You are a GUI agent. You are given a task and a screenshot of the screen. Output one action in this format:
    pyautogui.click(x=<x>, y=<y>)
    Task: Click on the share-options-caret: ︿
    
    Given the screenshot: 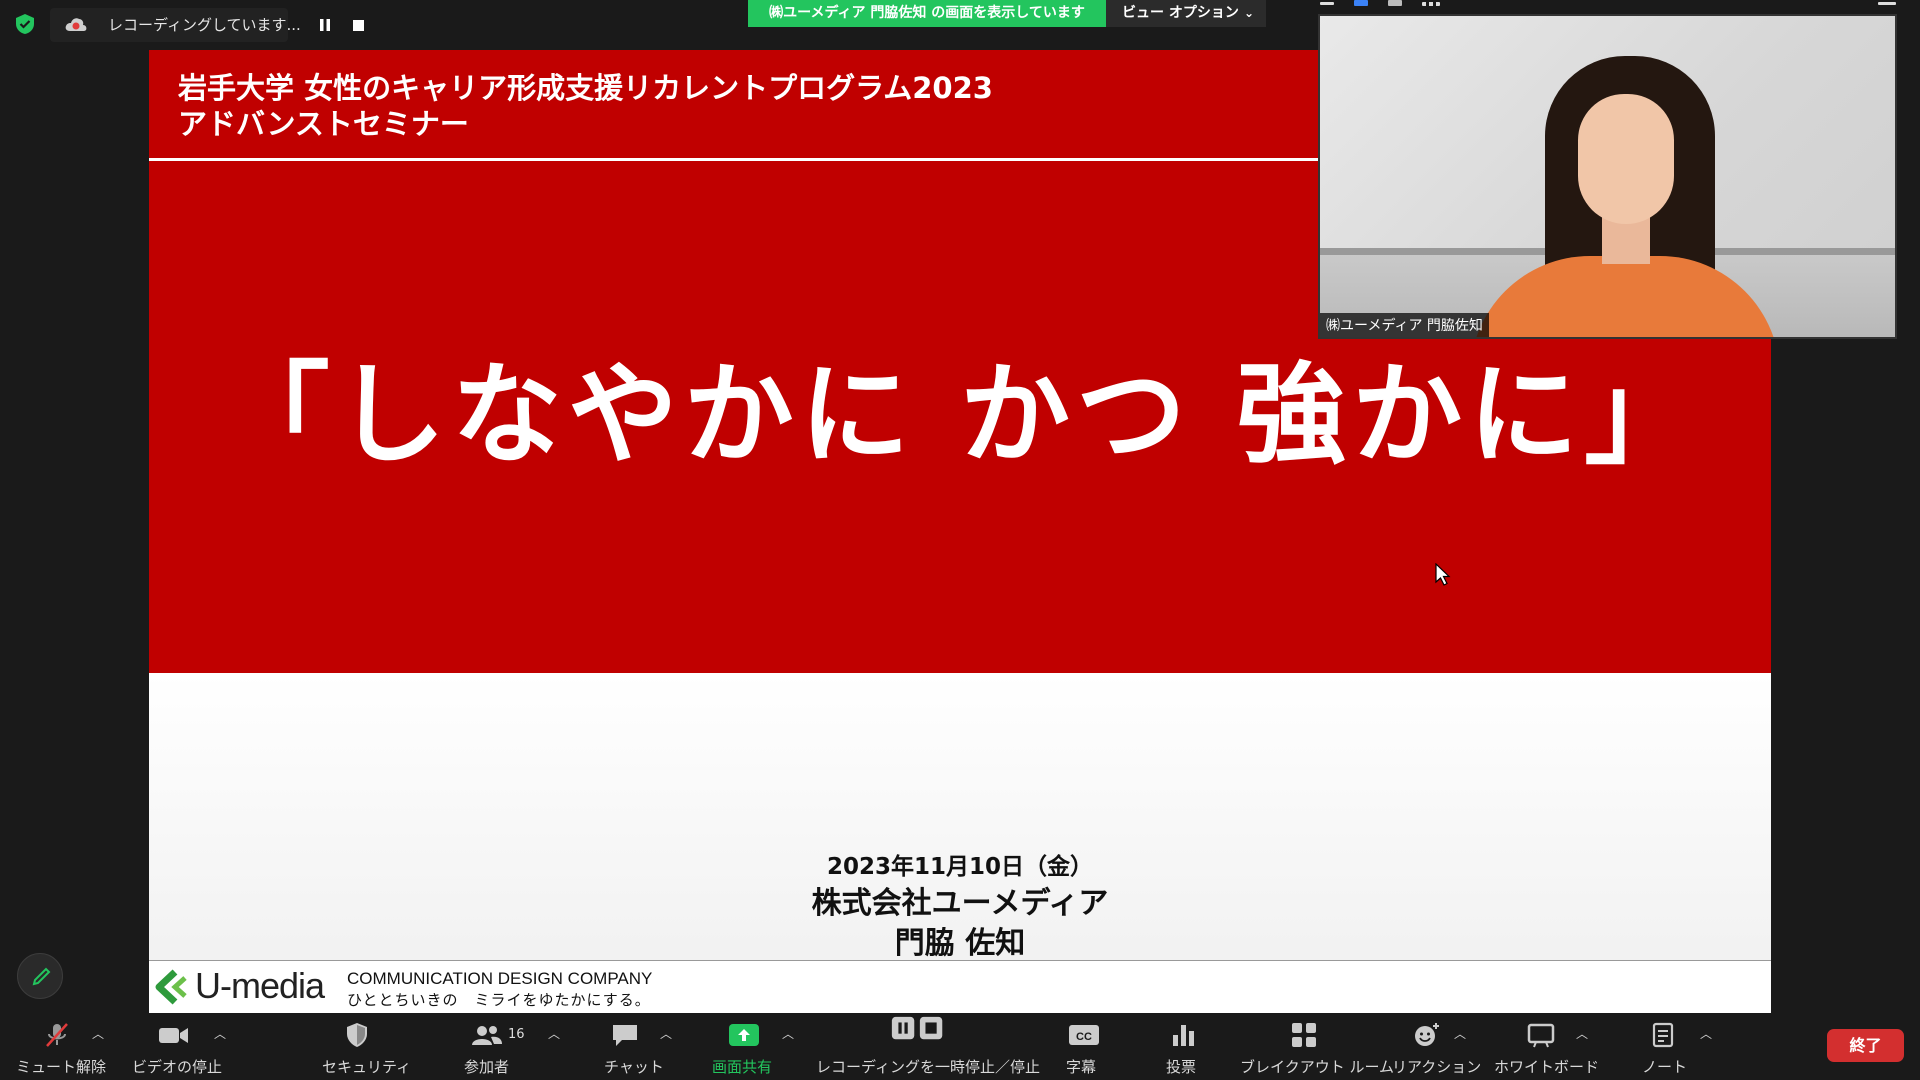 What is the action you would take?
    pyautogui.click(x=788, y=1033)
    